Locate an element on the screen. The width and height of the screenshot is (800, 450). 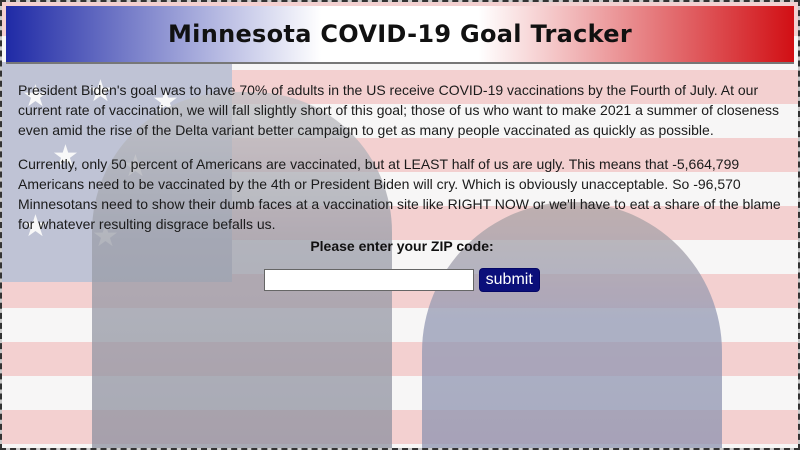
page-title: Minnesota COVID-19 Goal Tracker is located at coordinates (400, 34).